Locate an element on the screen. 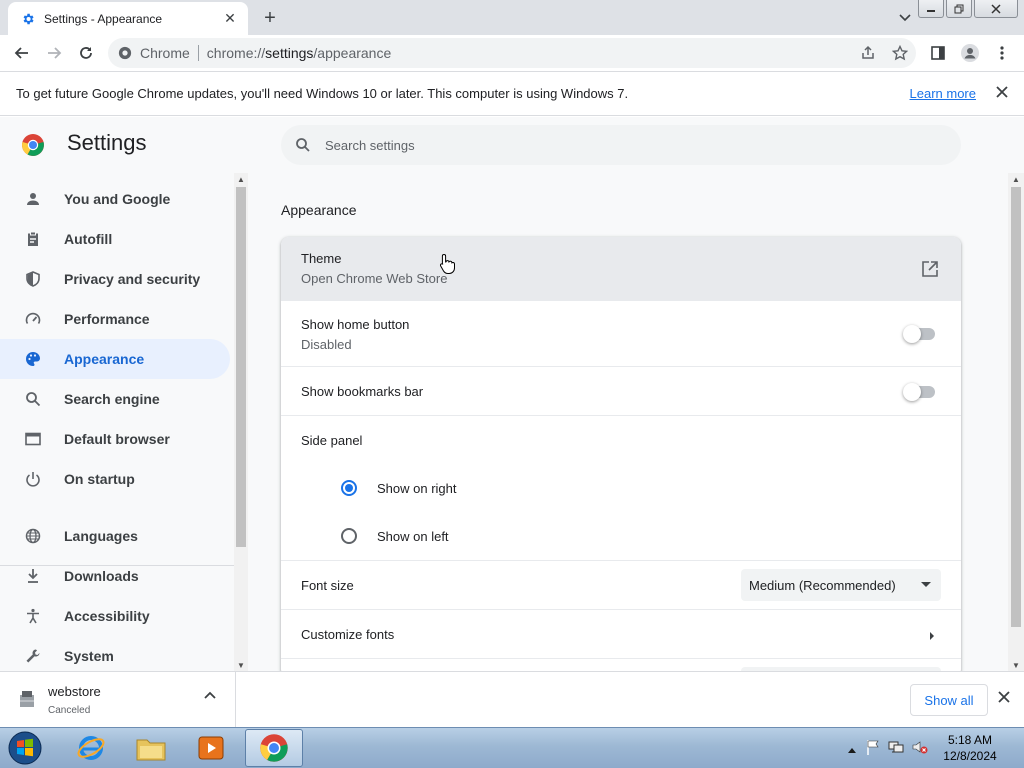  sidebar-item-downloads: Downloads is located at coordinates (115, 576).